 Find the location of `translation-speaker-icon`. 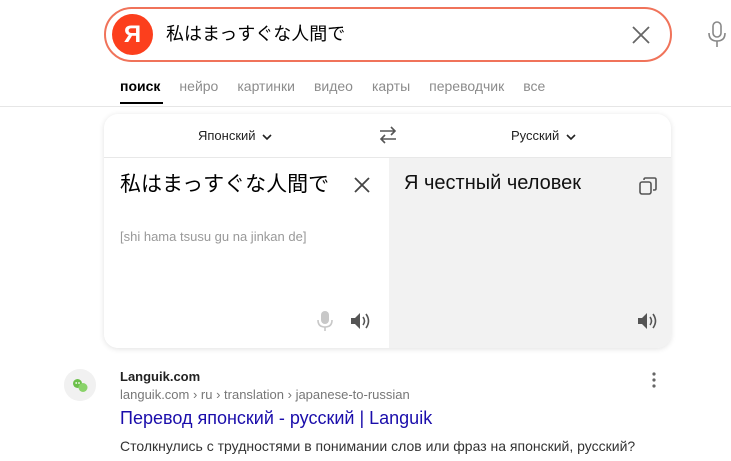

translation-speaker-icon is located at coordinates (648, 321).